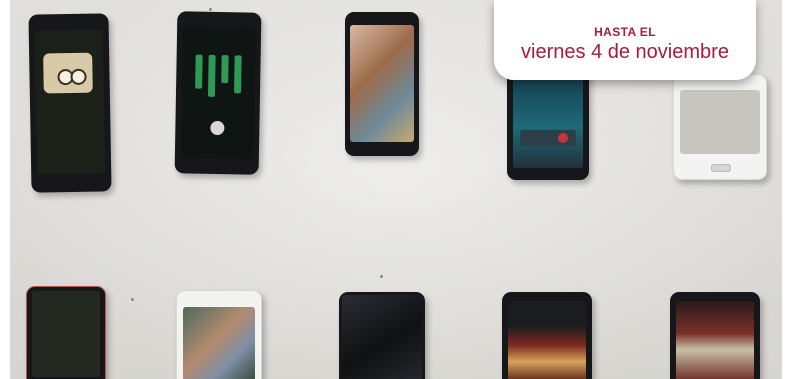 This screenshot has height=379, width=792. I want to click on phone-bread-illustration, so click(70, 103).